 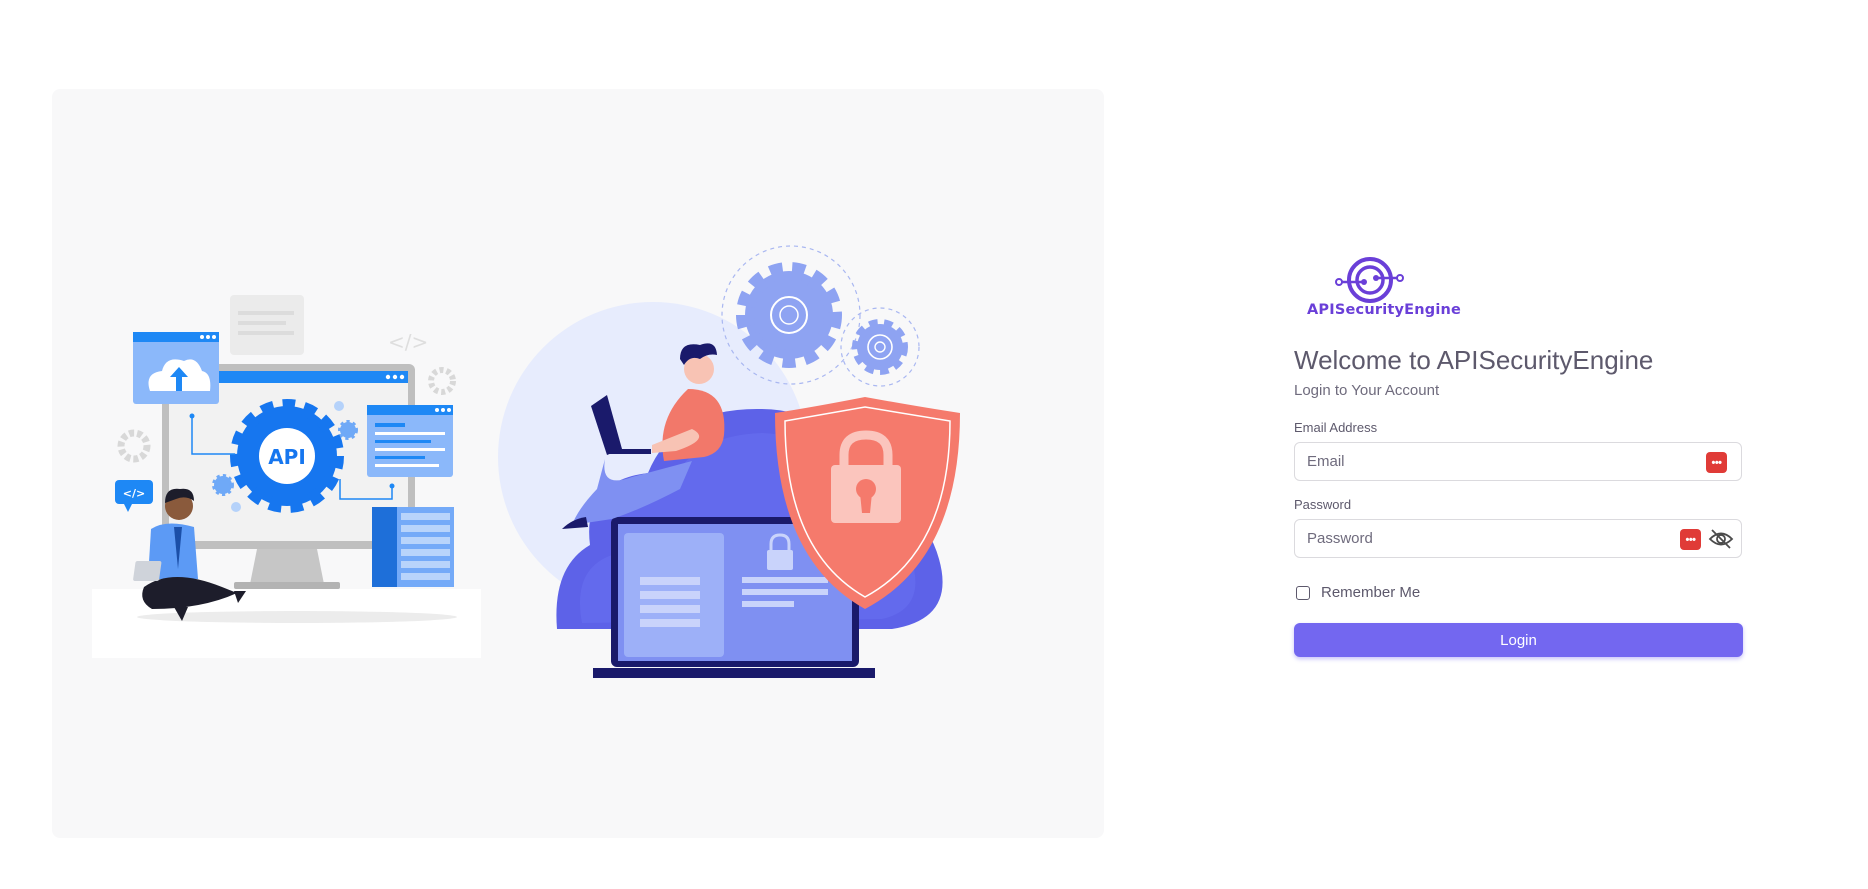 I want to click on brand-logo: APISecurityEngine, so click(x=1381, y=289).